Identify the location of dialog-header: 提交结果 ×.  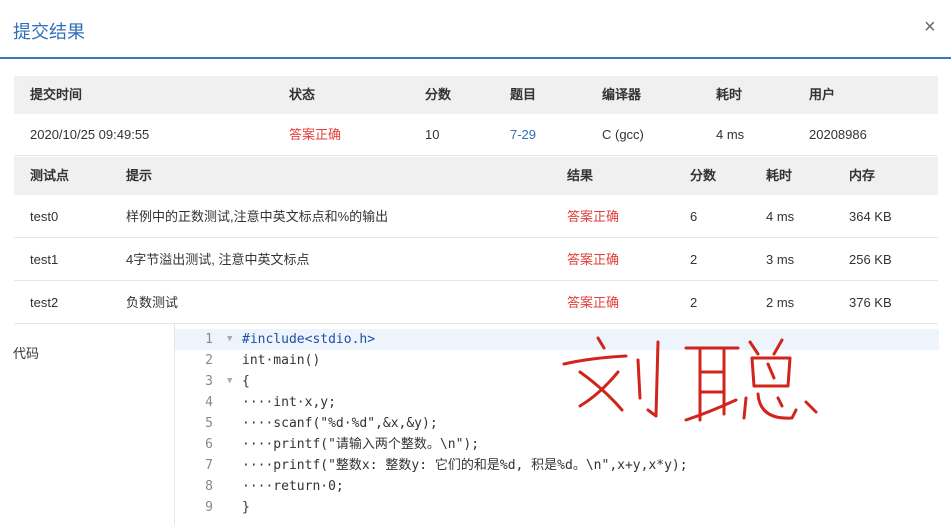
(475, 29).